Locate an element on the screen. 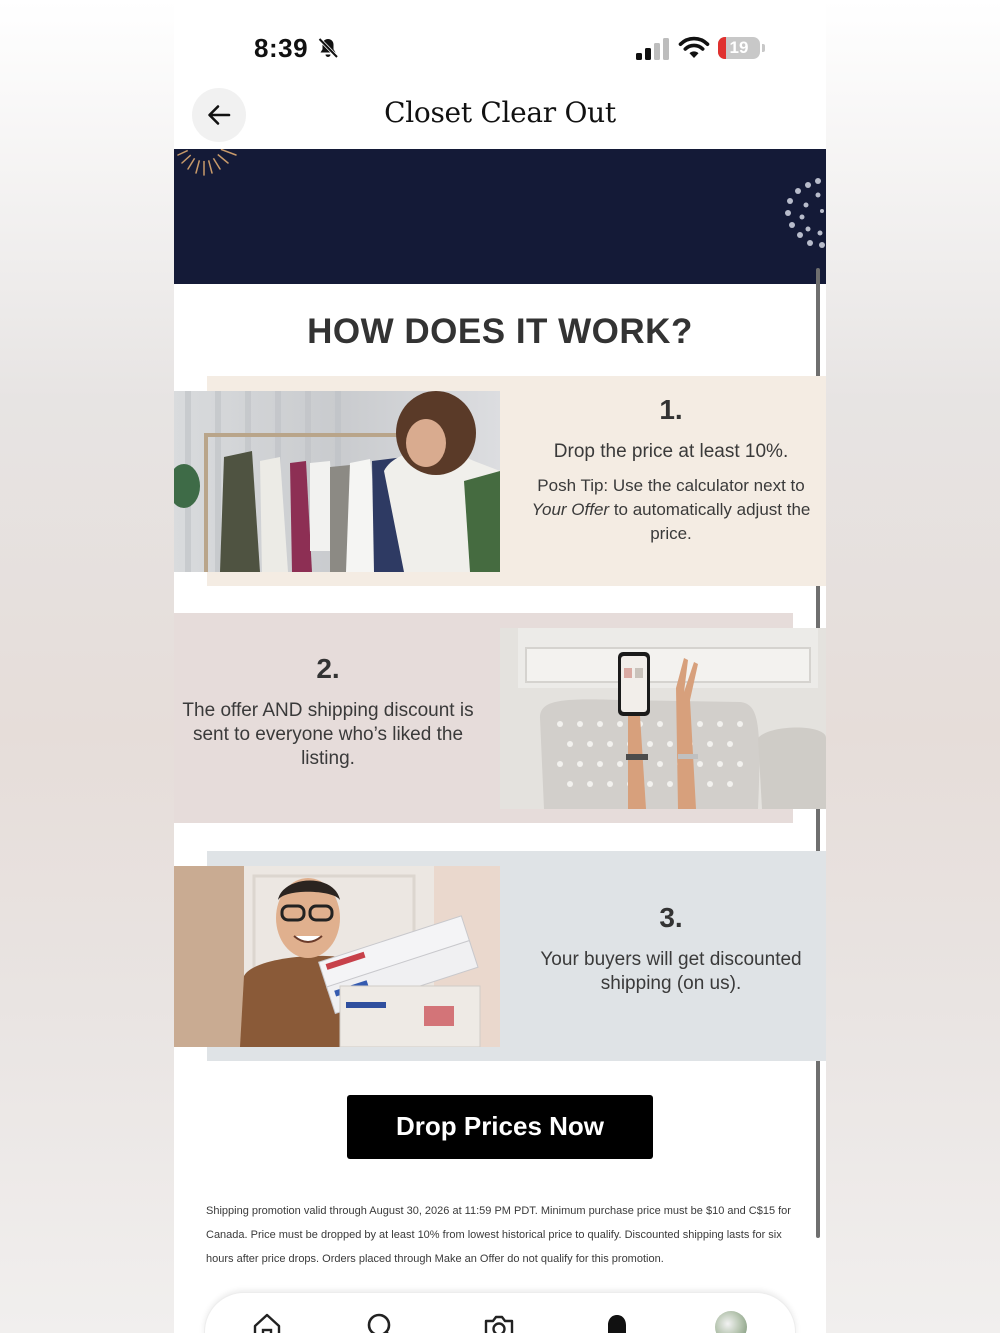 This screenshot has height=1333, width=1000. search-icon is located at coordinates (381, 1322).